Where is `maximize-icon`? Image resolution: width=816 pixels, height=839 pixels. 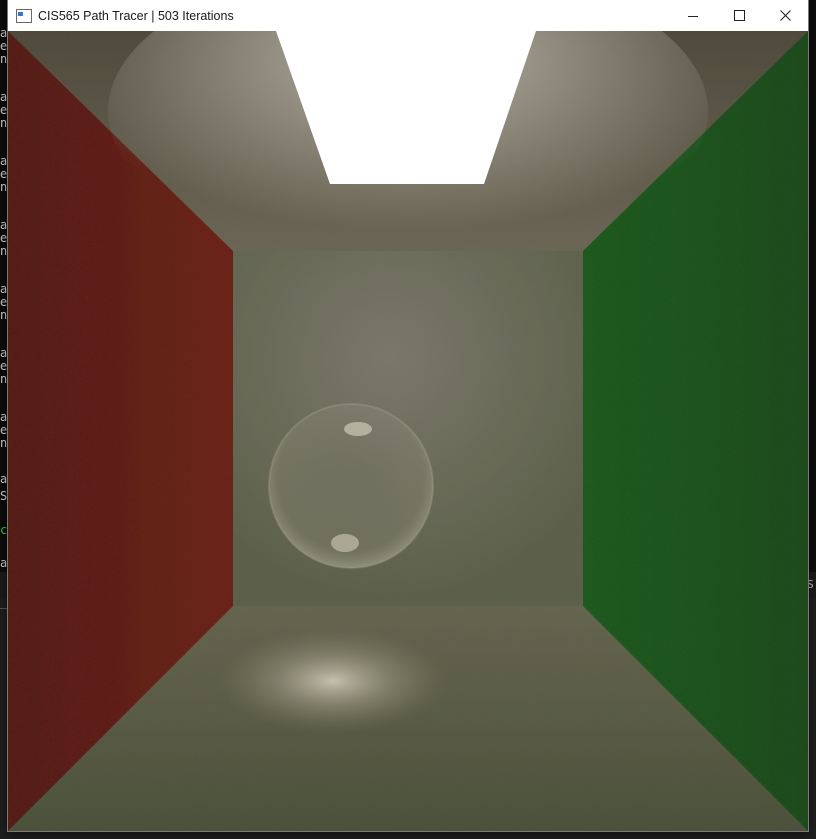
maximize-icon is located at coordinates (739, 15).